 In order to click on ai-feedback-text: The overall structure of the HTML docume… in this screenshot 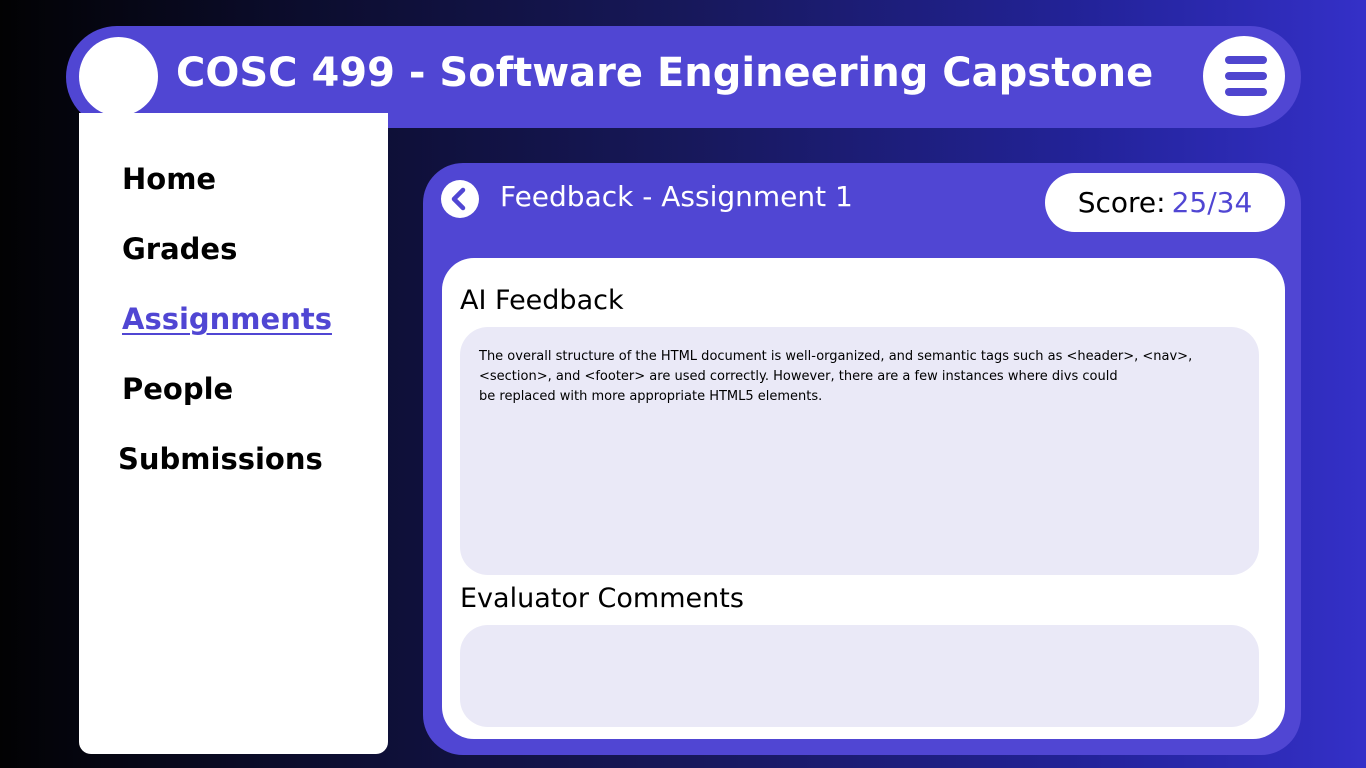, I will do `click(836, 376)`.